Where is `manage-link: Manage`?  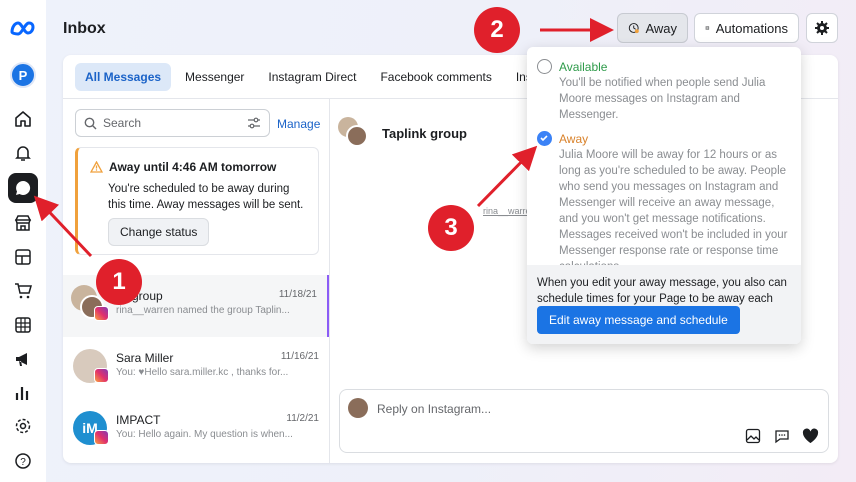
manage-link: Manage is located at coordinates (298, 124).